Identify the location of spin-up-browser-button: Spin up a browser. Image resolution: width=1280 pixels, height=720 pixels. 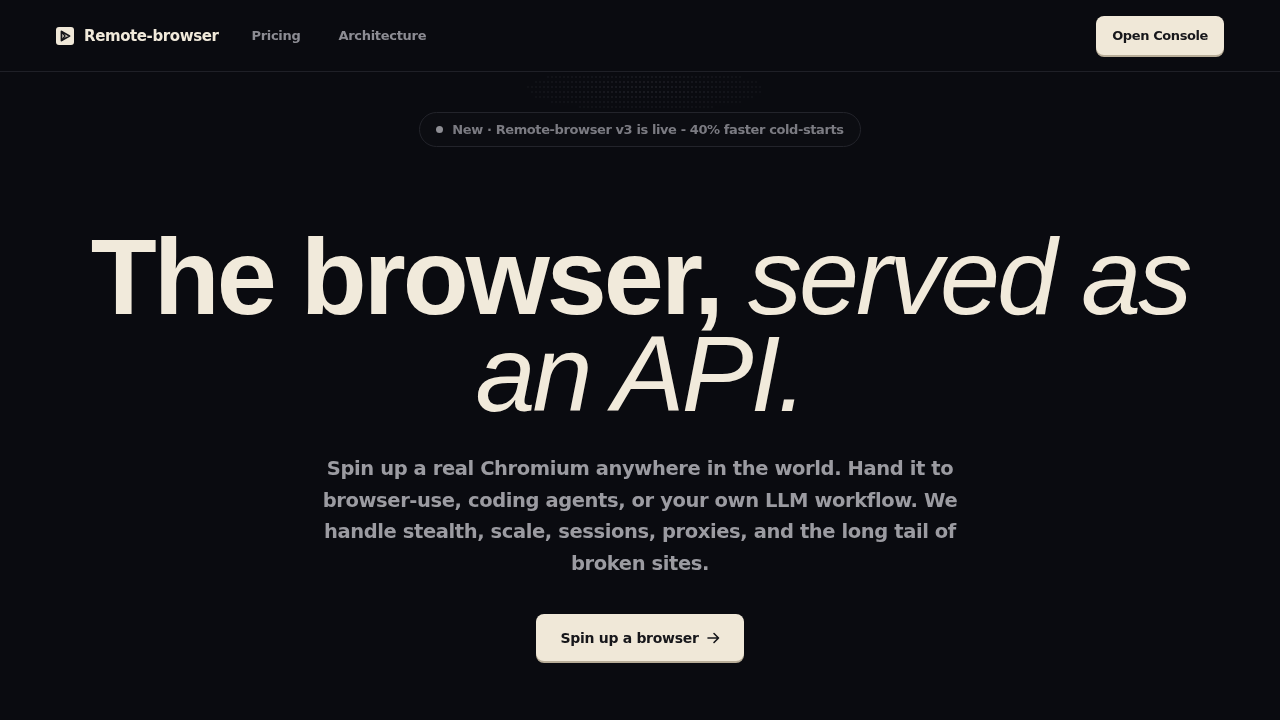
(640, 637).